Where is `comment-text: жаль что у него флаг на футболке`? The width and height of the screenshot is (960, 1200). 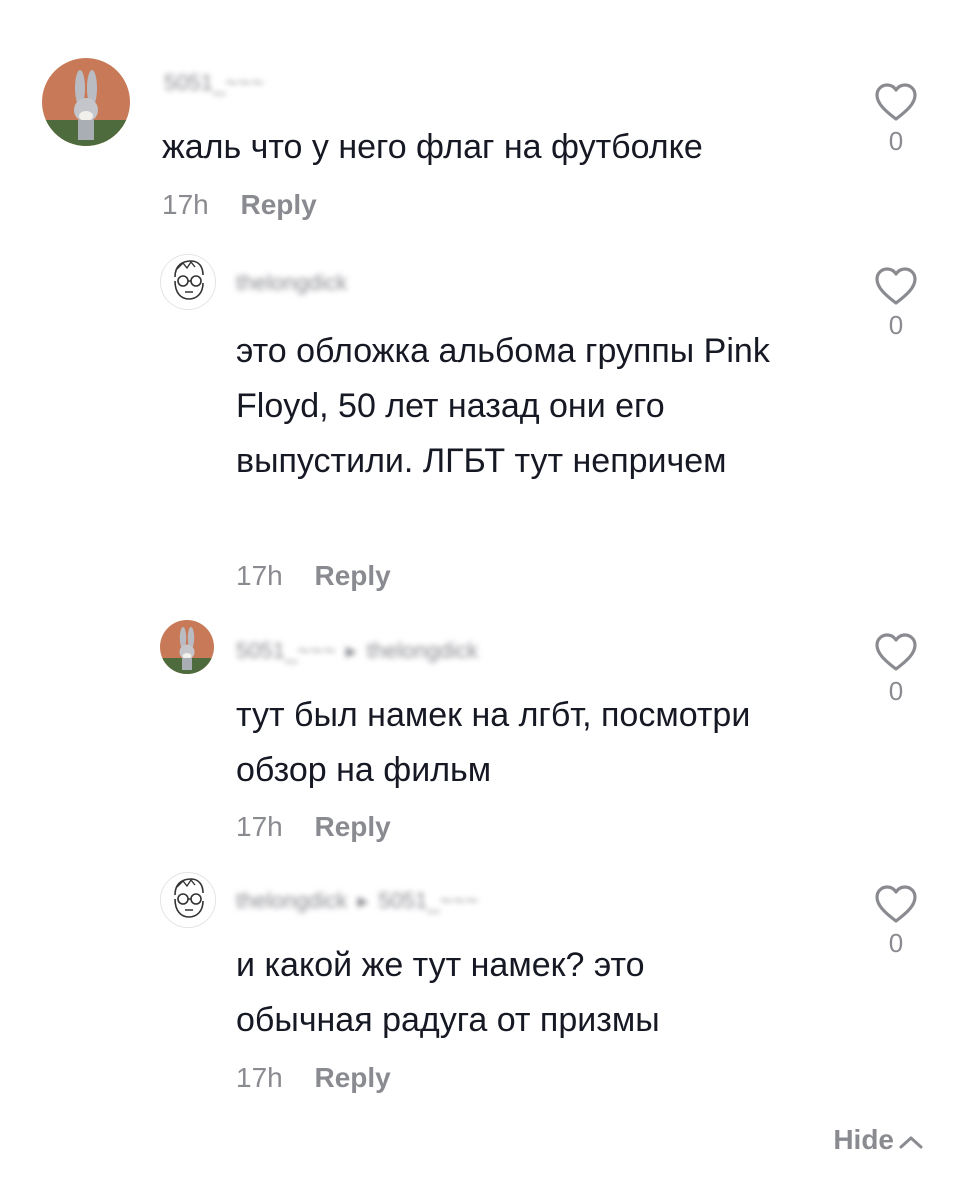 comment-text: жаль что у него флаг на футболке is located at coordinates (432, 147).